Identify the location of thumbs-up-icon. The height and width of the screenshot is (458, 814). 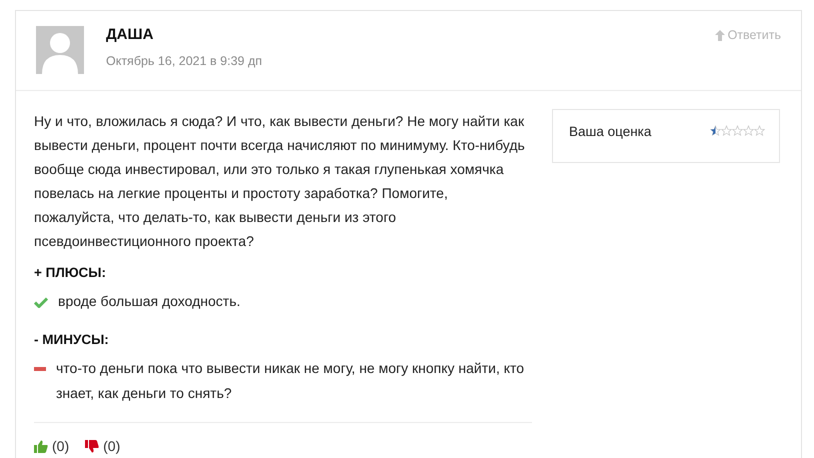
(41, 446).